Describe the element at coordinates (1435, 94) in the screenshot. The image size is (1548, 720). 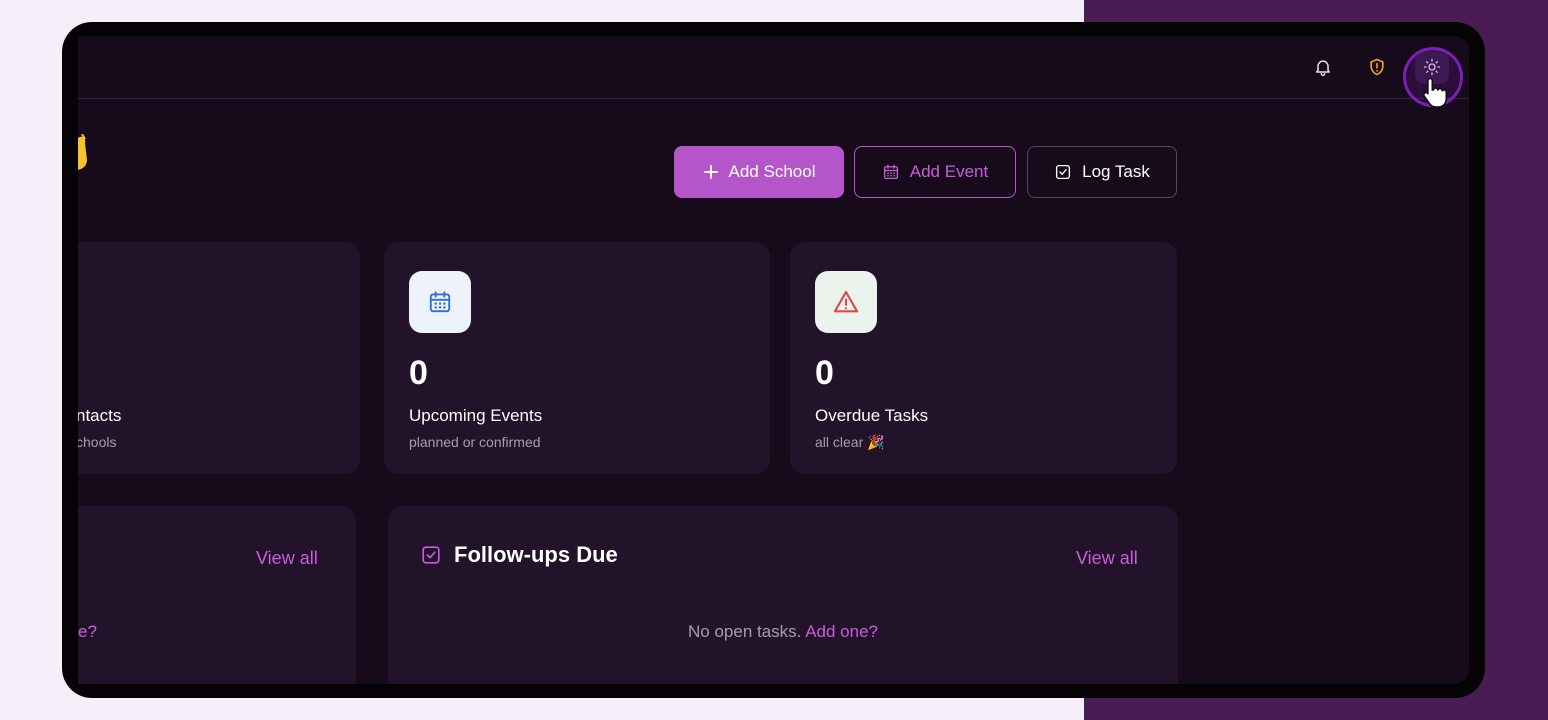
I see `hand-pointer-icon` at that location.